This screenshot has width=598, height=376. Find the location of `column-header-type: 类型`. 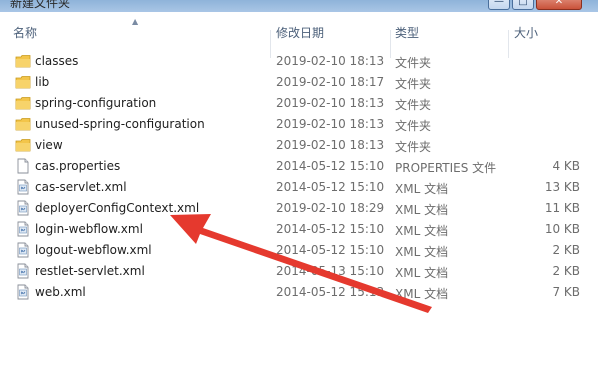

column-header-type: 类型 is located at coordinates (407, 32).